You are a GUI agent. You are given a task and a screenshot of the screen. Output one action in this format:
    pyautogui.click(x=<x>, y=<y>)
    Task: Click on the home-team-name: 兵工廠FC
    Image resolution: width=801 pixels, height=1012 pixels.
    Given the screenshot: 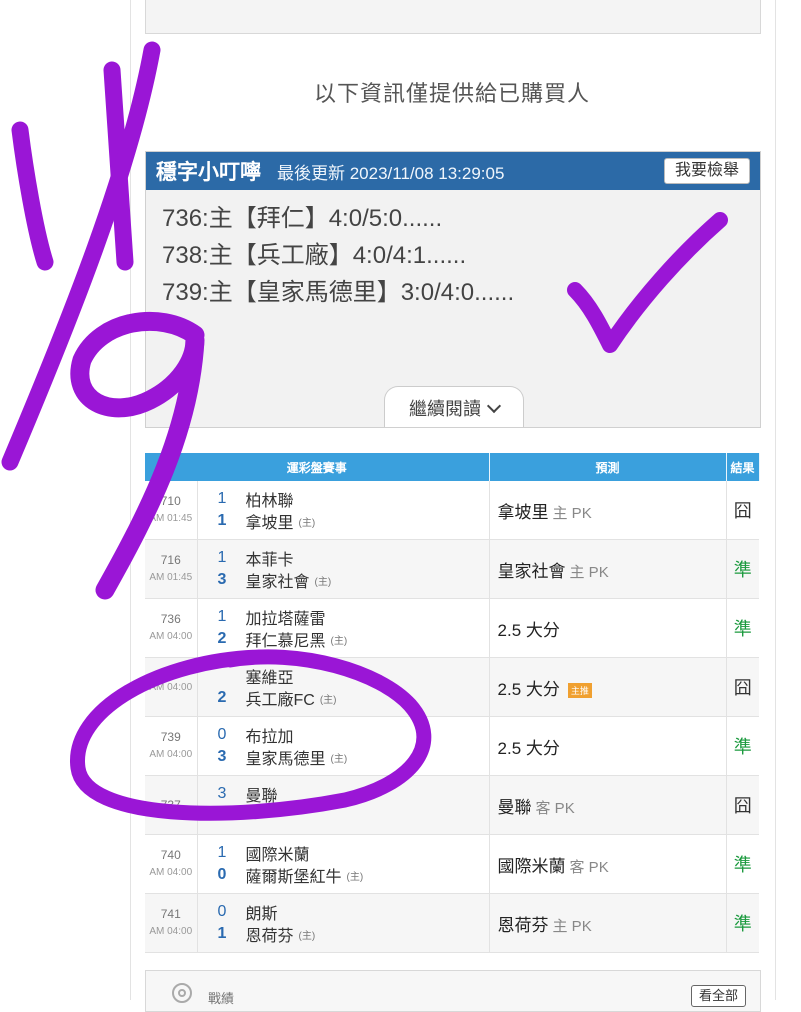 What is the action you would take?
    pyautogui.click(x=280, y=700)
    